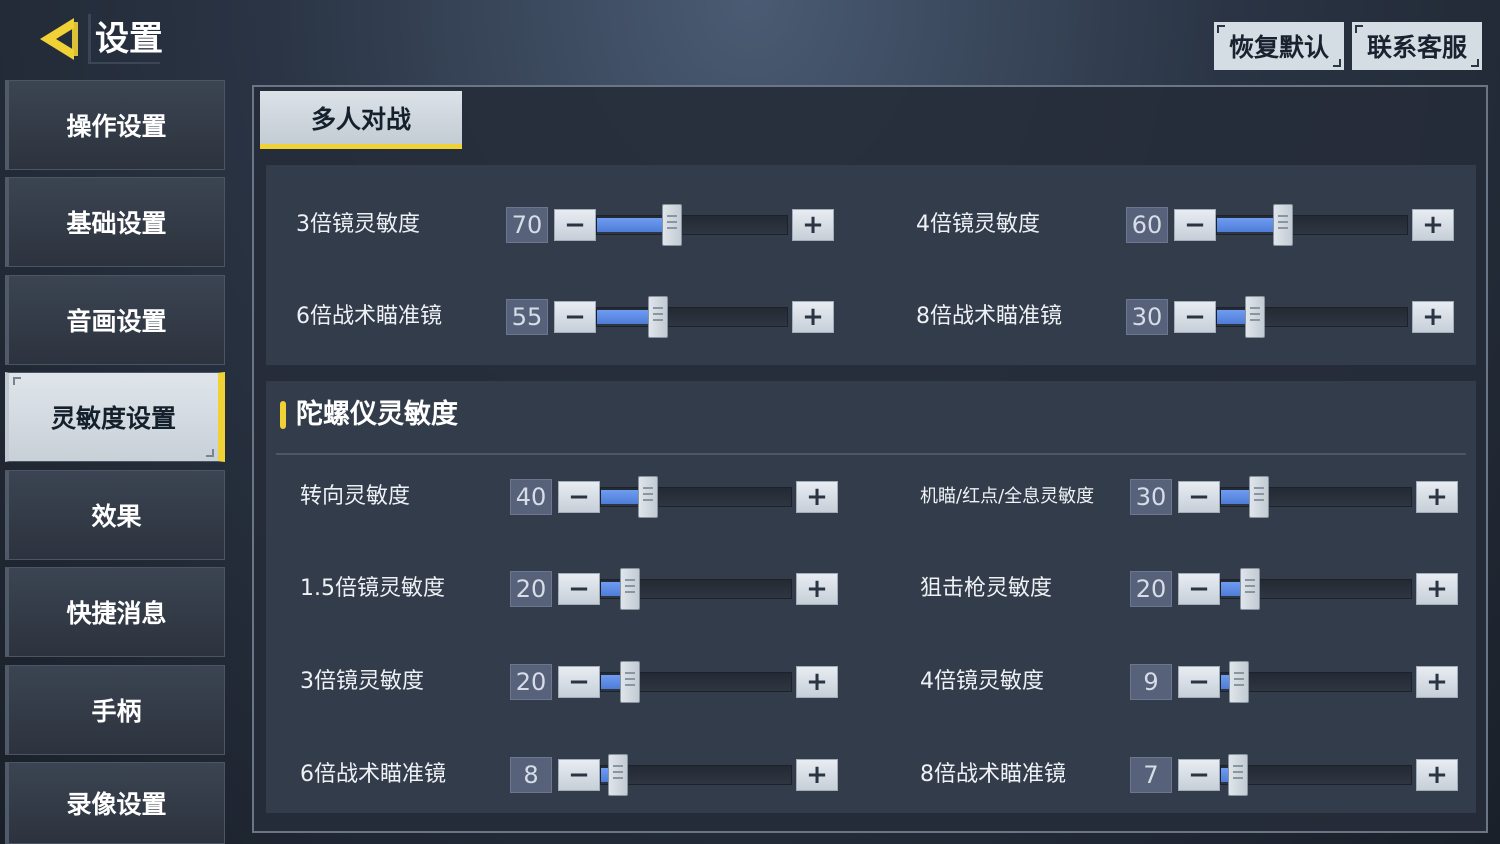 The height and width of the screenshot is (844, 1500). I want to click on slider-row: 6倍战术瞄准镜 8 − +, so click(570, 775).